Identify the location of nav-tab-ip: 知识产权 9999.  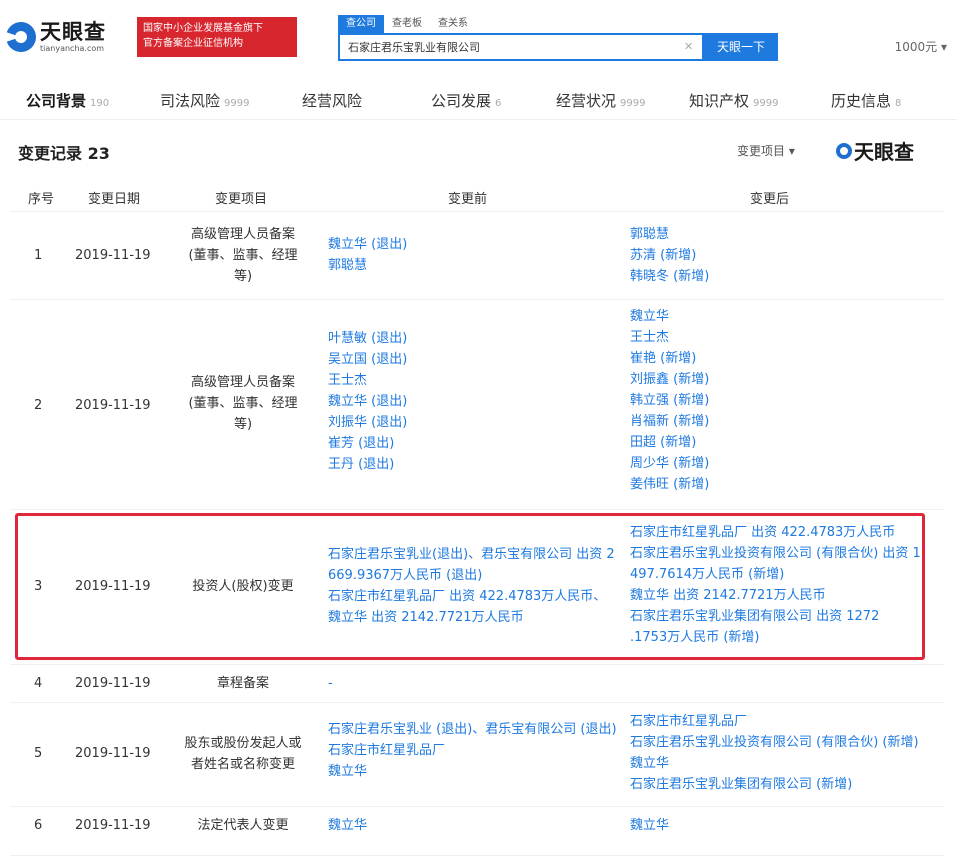
(733, 100).